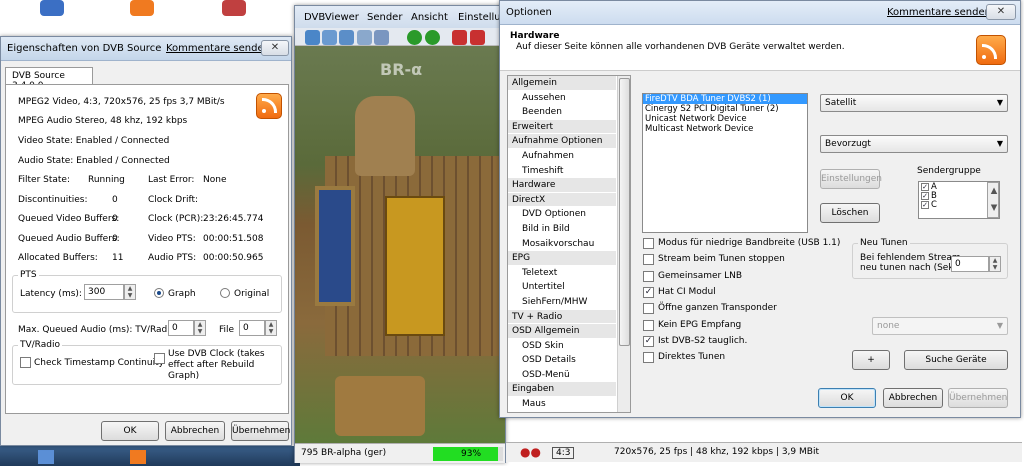 The width and height of the screenshot is (1024, 466). What do you see at coordinates (959, 200) in the screenshot?
I see `sendergruppe-list: ✓ A ✓ B ✓ C ▲ ▼` at bounding box center [959, 200].